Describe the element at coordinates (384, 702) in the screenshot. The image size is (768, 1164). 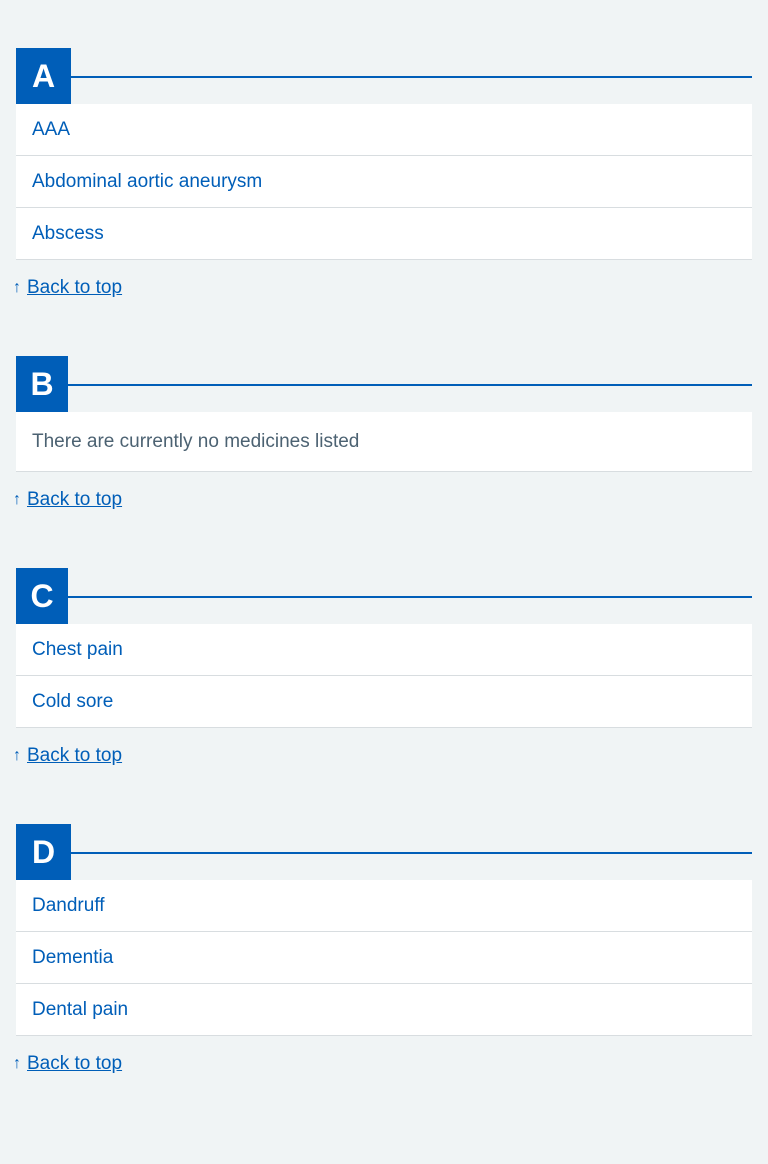
I see `list-item-cold-sore: Cold sore` at that location.